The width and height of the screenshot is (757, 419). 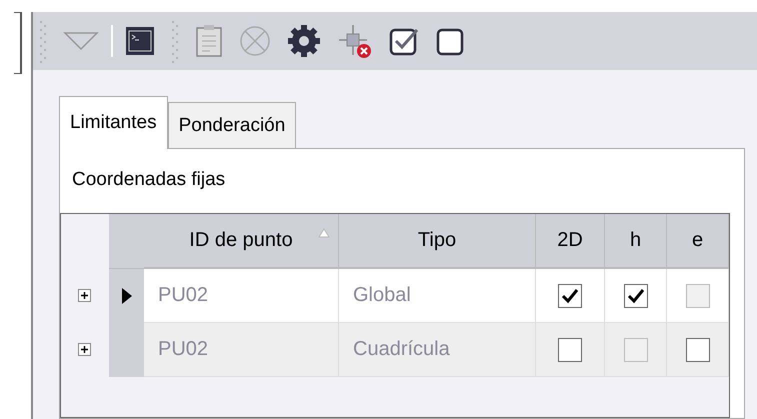 I want to click on tab: Ponderación, so click(x=232, y=125).